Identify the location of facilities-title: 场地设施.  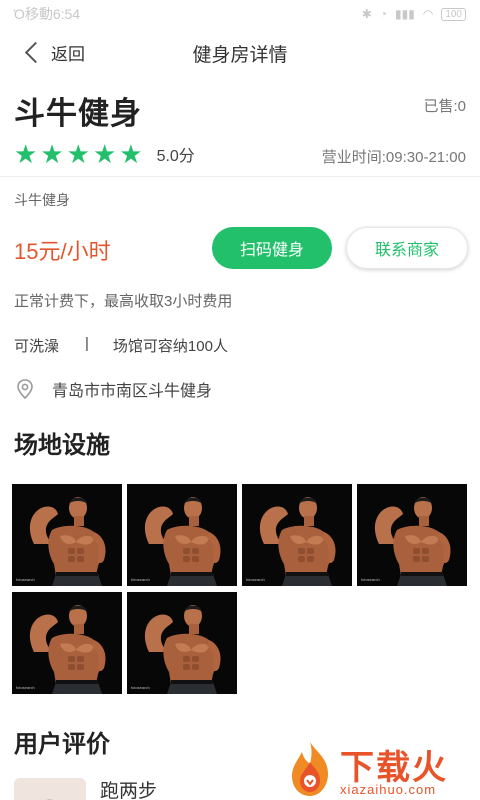
(62, 445).